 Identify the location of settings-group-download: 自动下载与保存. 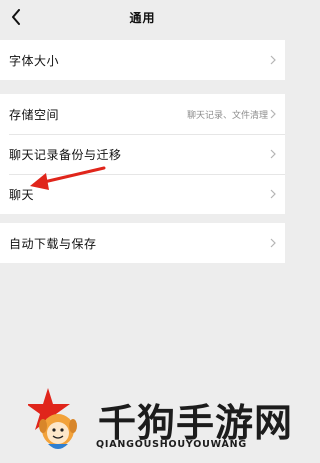
(142, 243).